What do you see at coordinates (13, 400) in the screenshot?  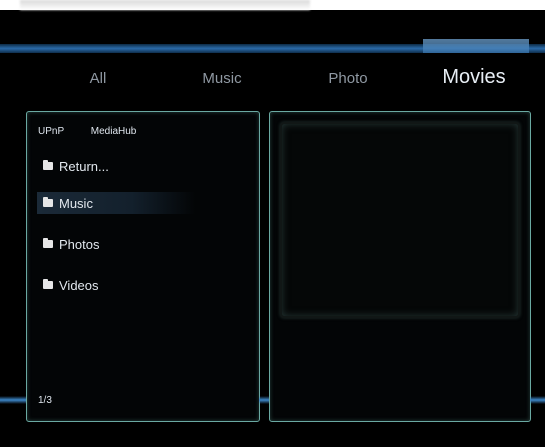 I see `bottom-glow-left` at bounding box center [13, 400].